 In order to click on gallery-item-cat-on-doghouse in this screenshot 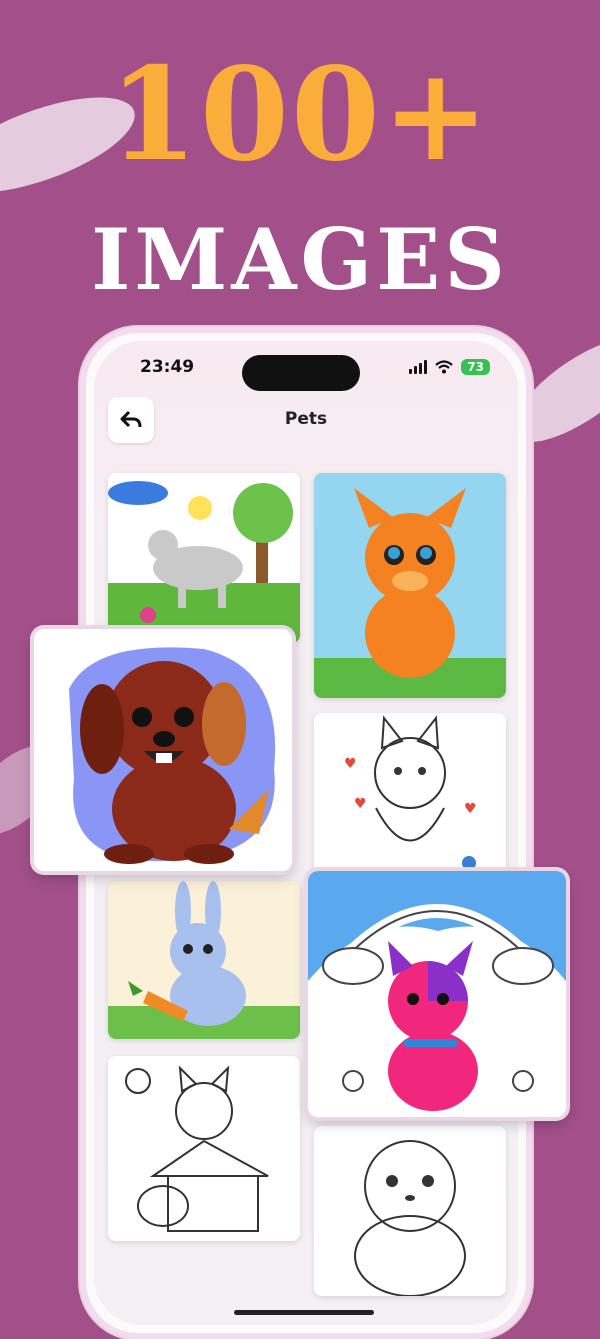, I will do `click(204, 1148)`.